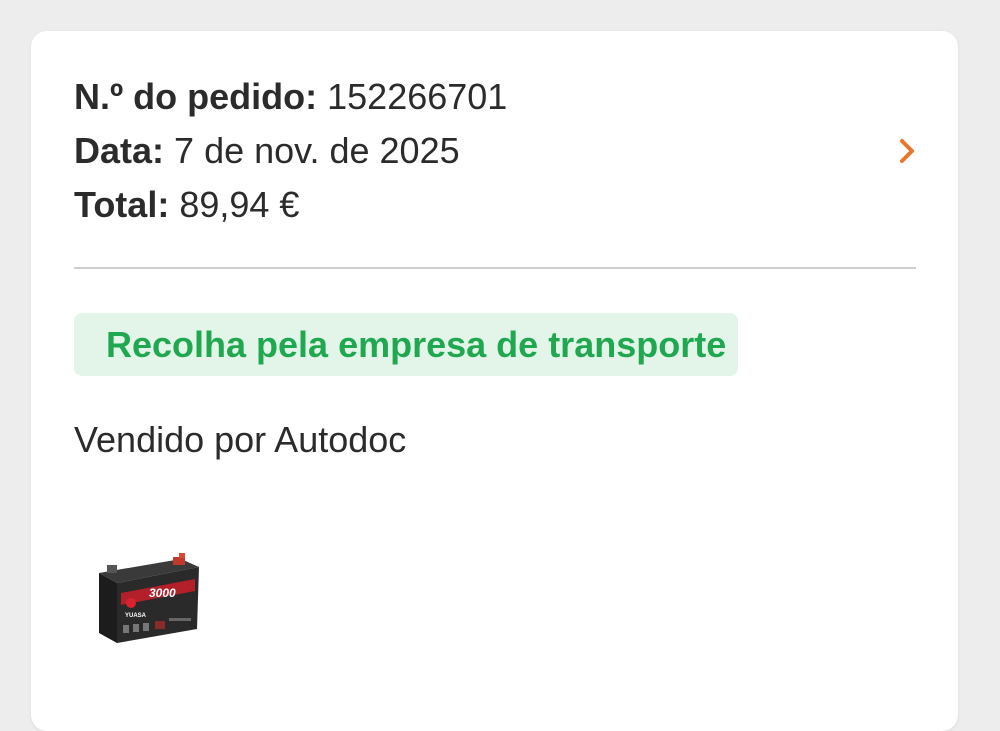 Image resolution: width=1000 pixels, height=731 pixels. What do you see at coordinates (122, 204) in the screenshot?
I see `order-total-label: Total:` at bounding box center [122, 204].